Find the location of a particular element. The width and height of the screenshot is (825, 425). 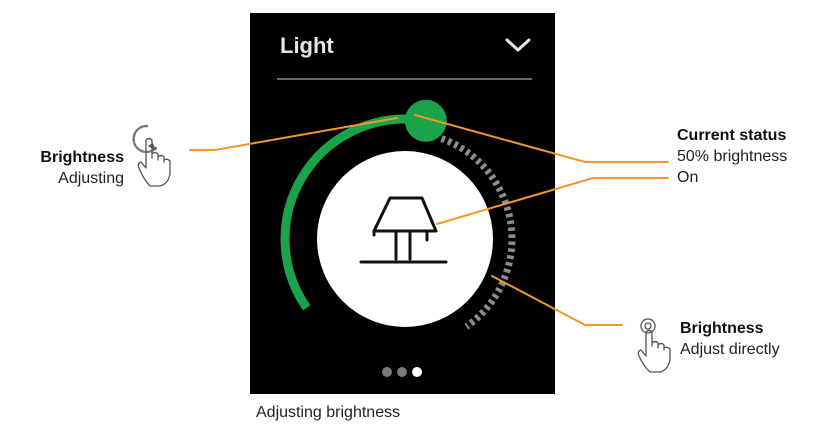

leader-line-direct is located at coordinates (557, 300).